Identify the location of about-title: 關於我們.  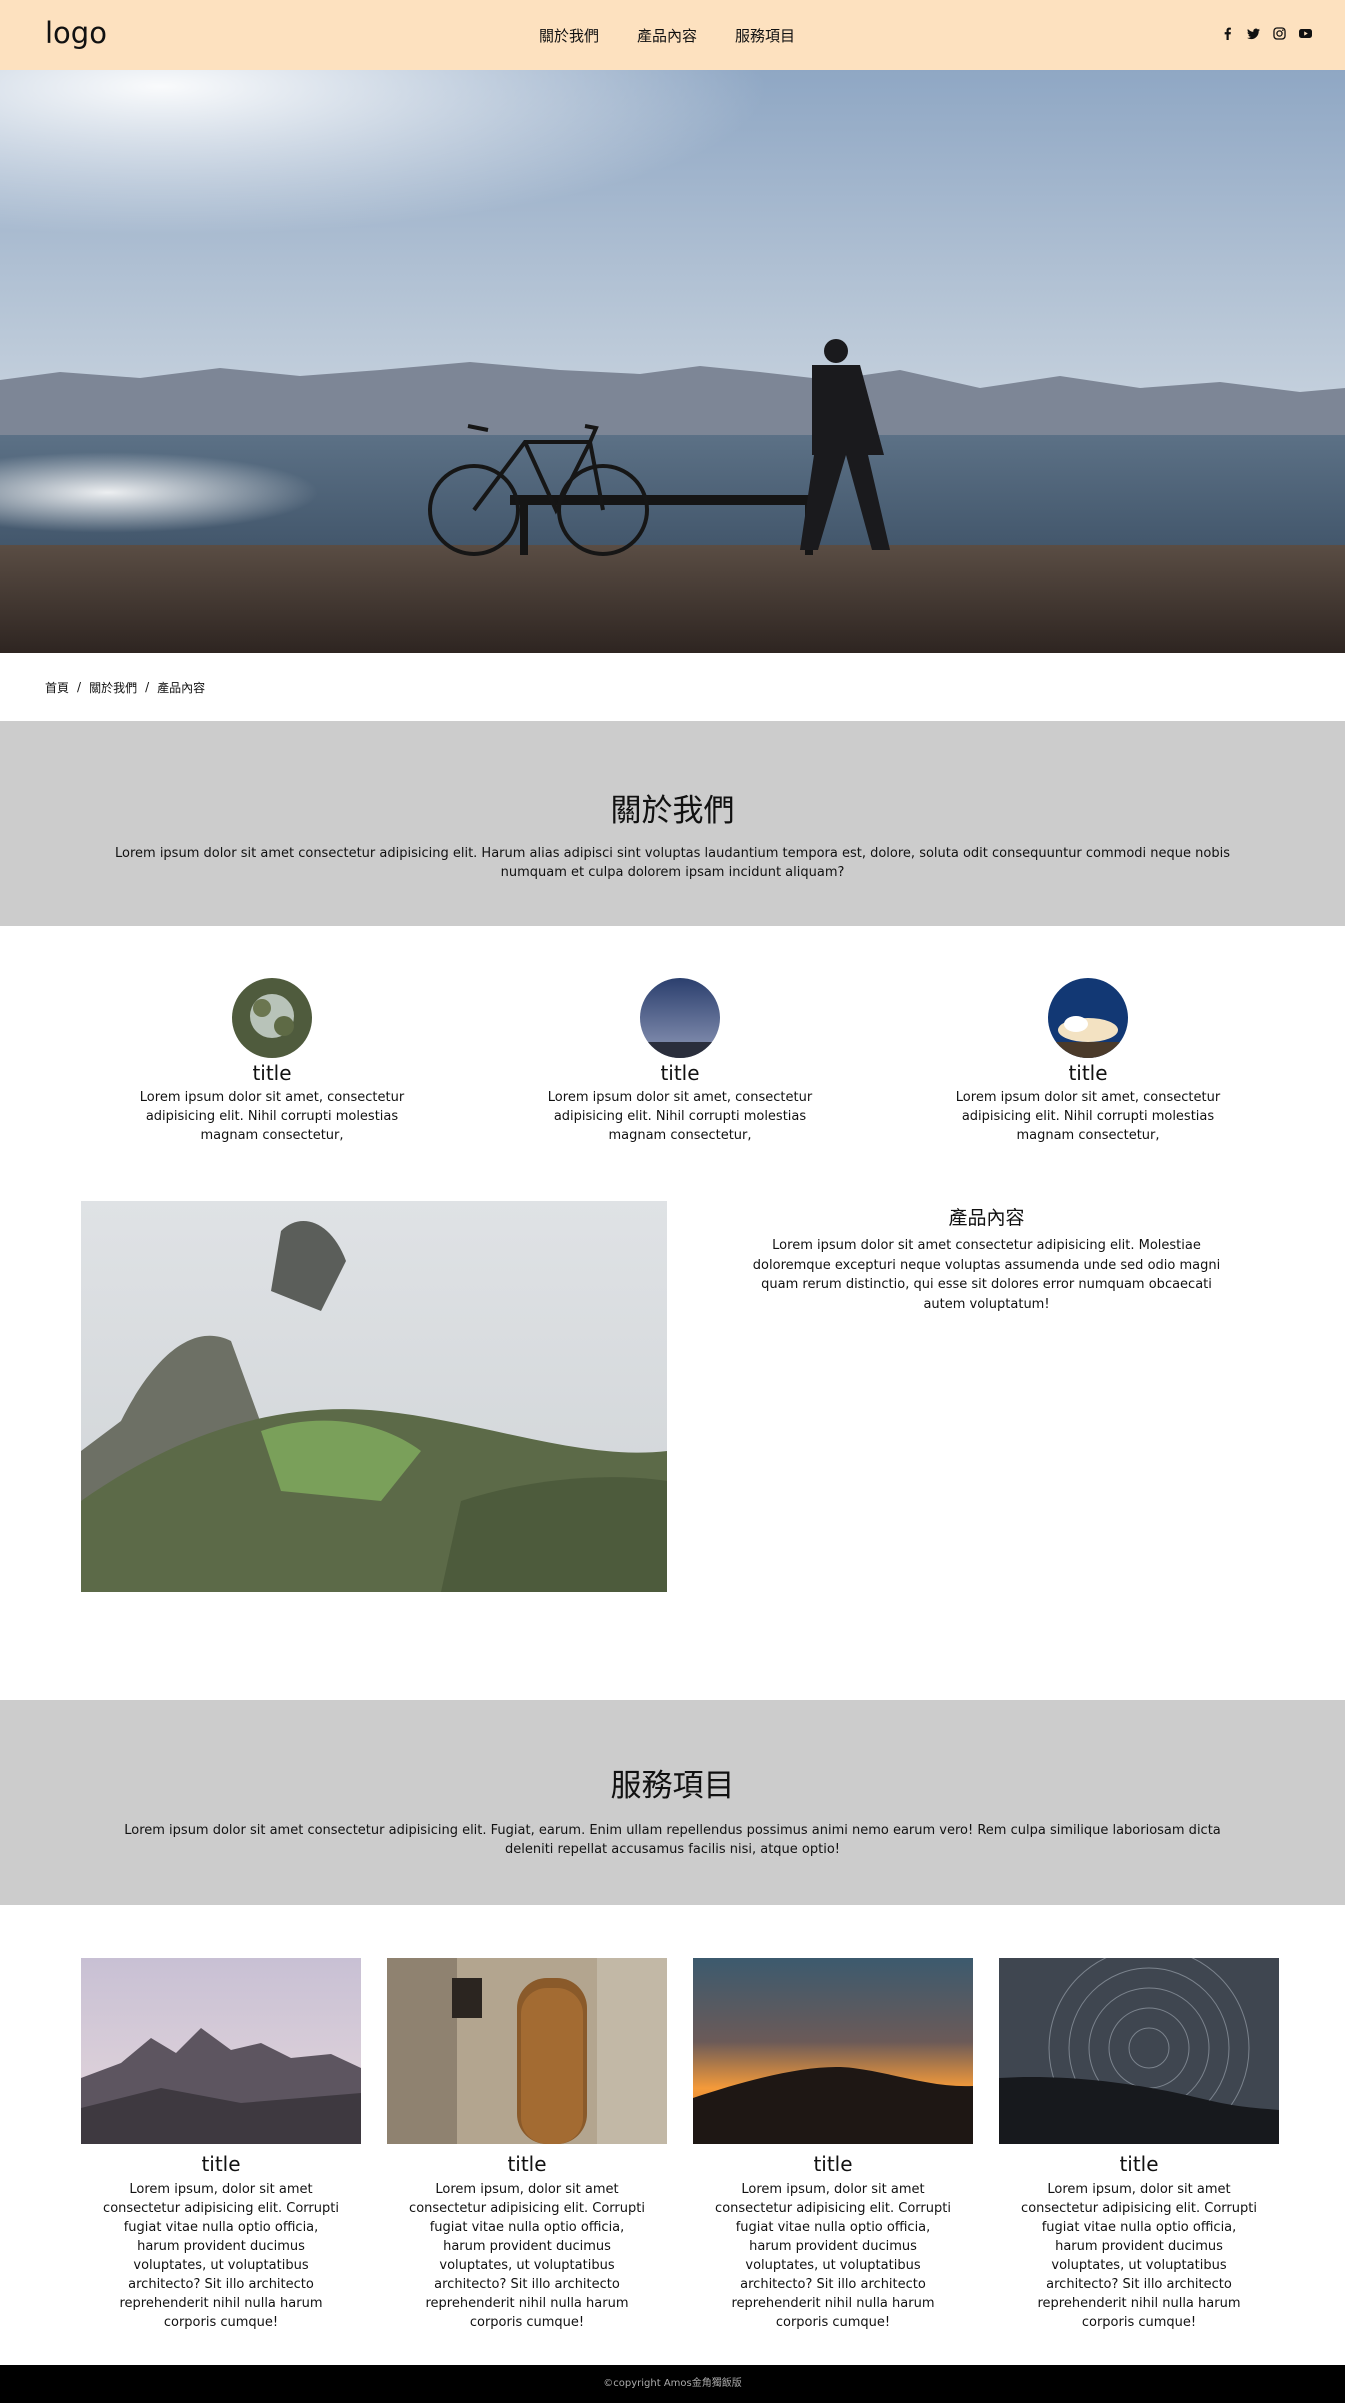
(672, 811).